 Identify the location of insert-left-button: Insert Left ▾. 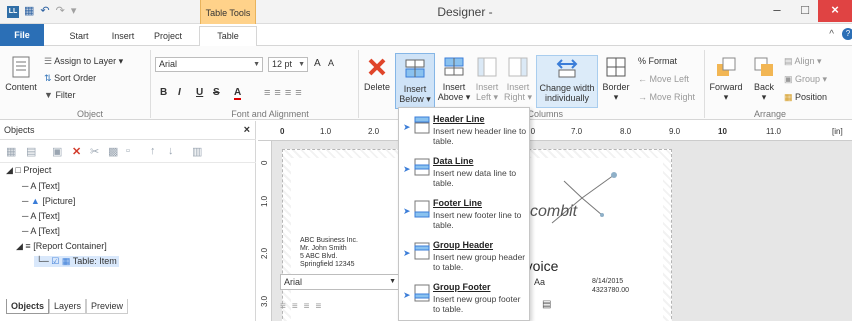
(487, 78).